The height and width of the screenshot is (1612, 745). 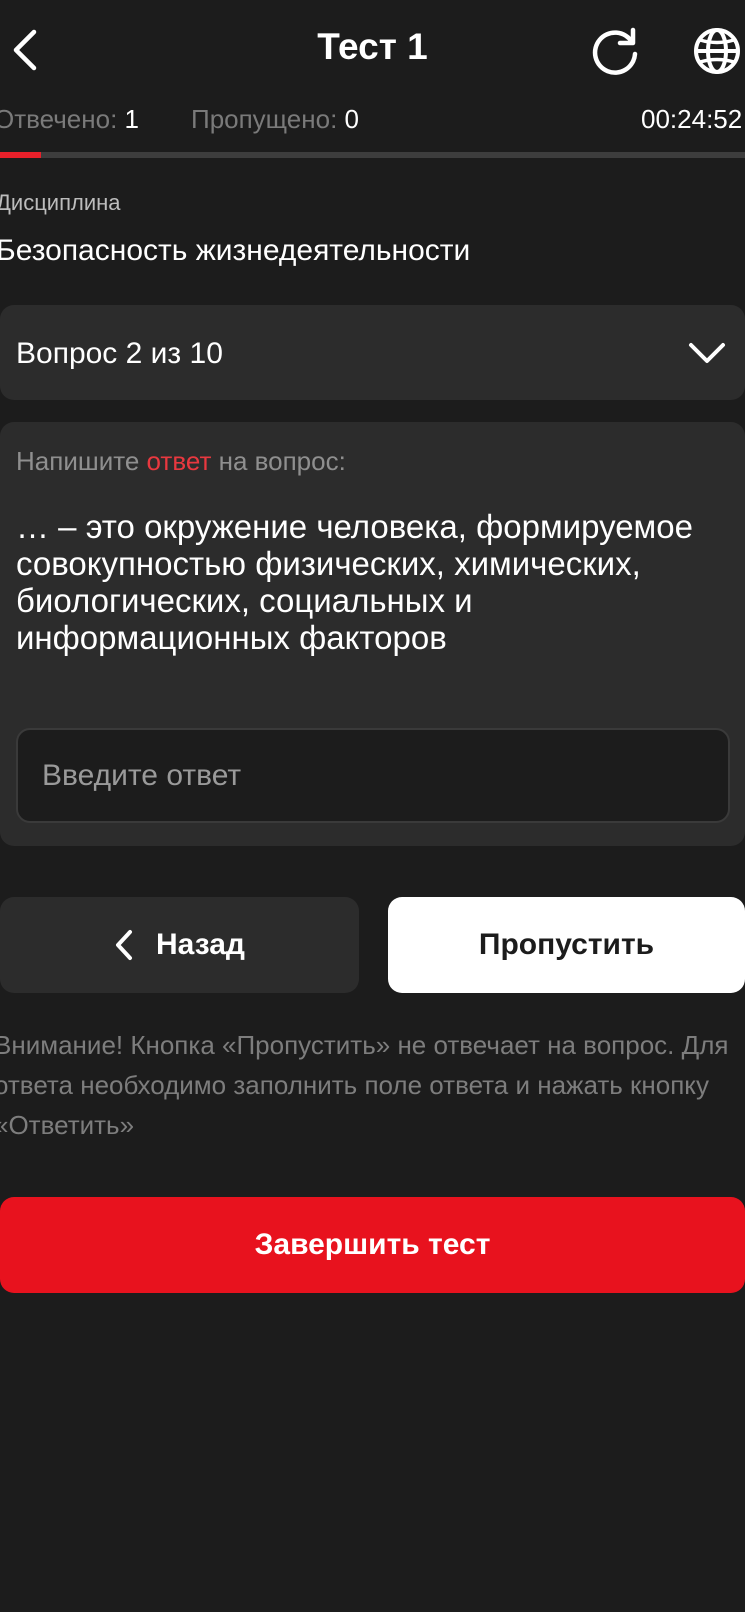 What do you see at coordinates (124, 945) in the screenshot?
I see `chevron-left-icon` at bounding box center [124, 945].